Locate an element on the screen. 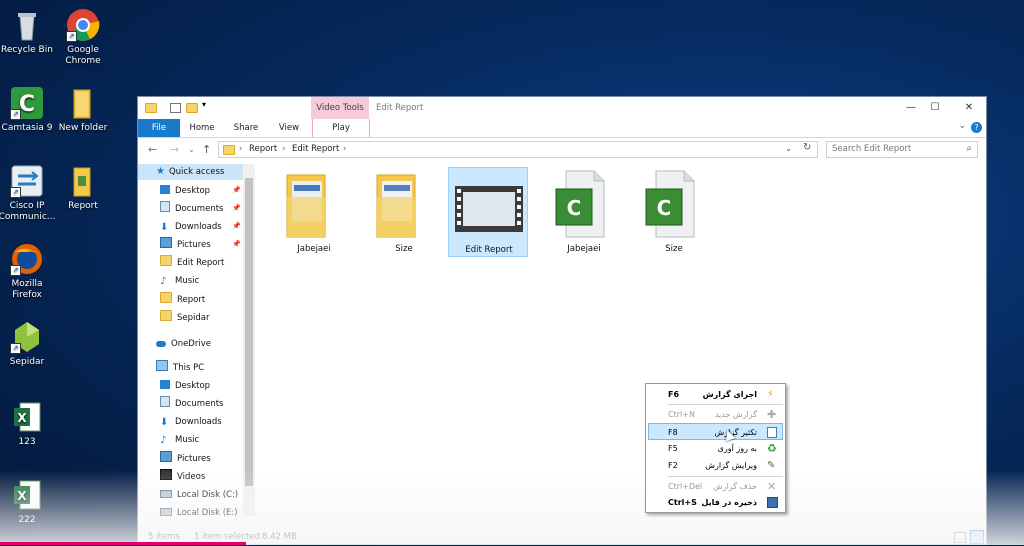 The image size is (1024, 546). help-icon: ? is located at coordinates (976, 127).